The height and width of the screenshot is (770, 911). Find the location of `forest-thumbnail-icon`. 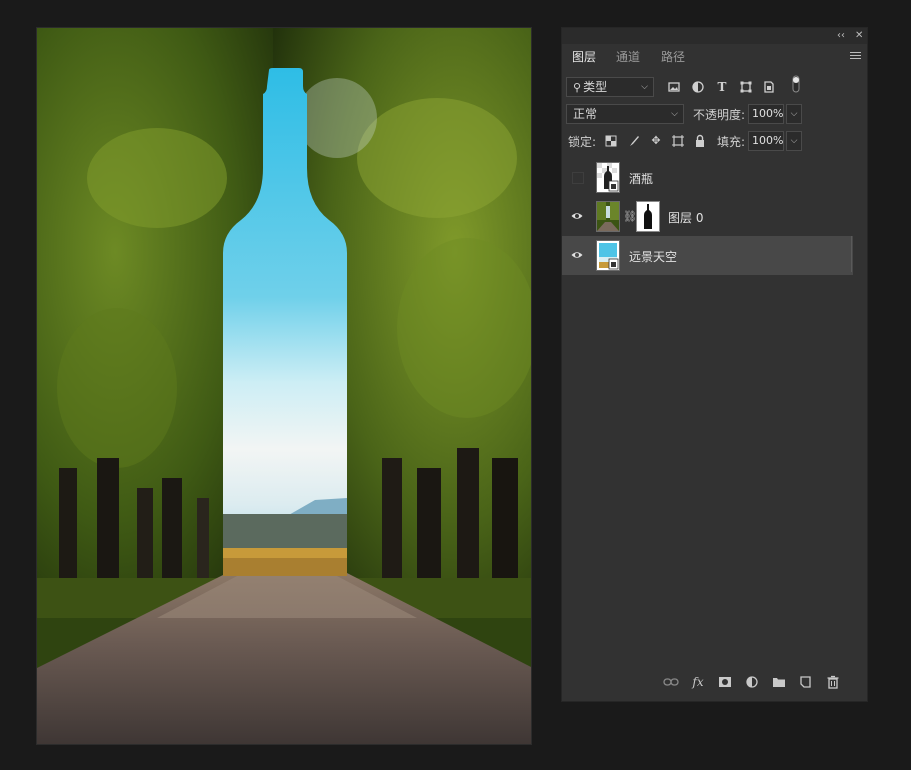

forest-thumbnail-icon is located at coordinates (608, 216).